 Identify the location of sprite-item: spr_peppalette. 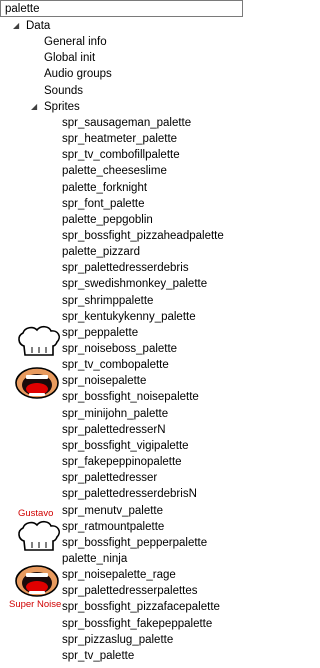
(100, 333).